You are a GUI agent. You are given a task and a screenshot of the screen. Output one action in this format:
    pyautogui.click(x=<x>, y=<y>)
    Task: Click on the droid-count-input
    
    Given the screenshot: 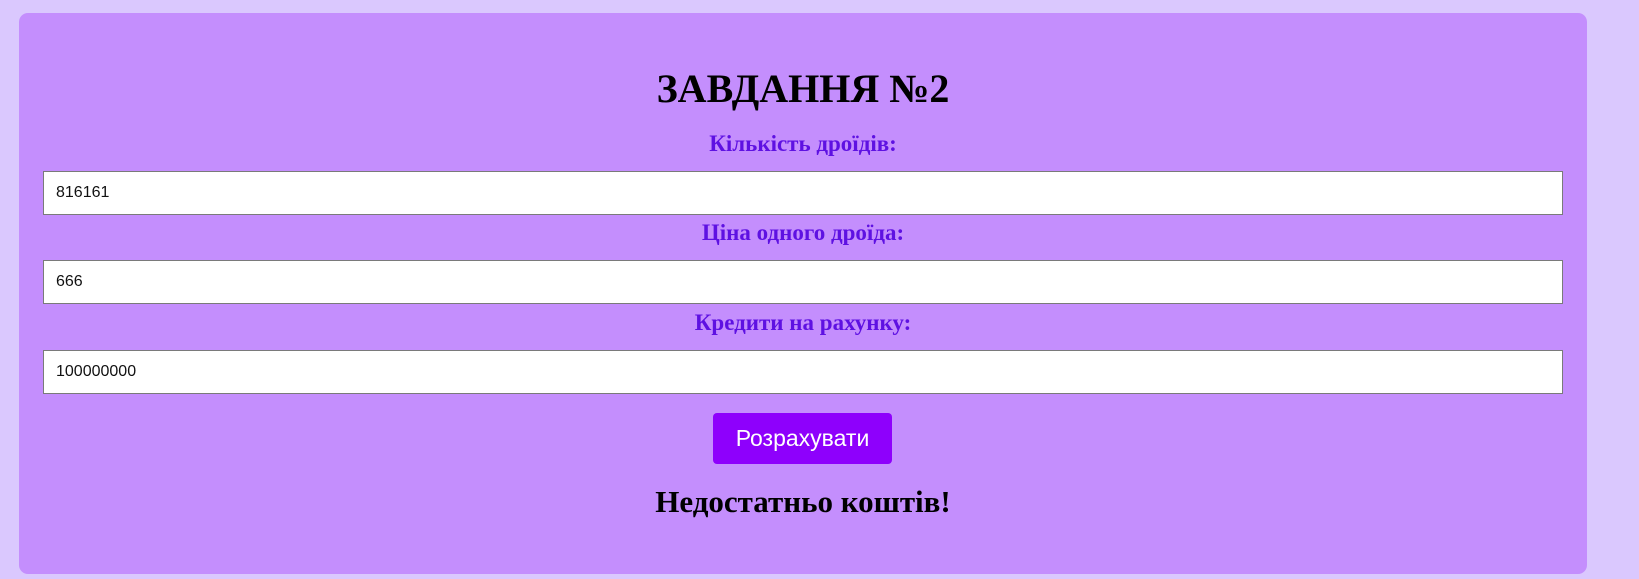 What is the action you would take?
    pyautogui.click(x=803, y=193)
    